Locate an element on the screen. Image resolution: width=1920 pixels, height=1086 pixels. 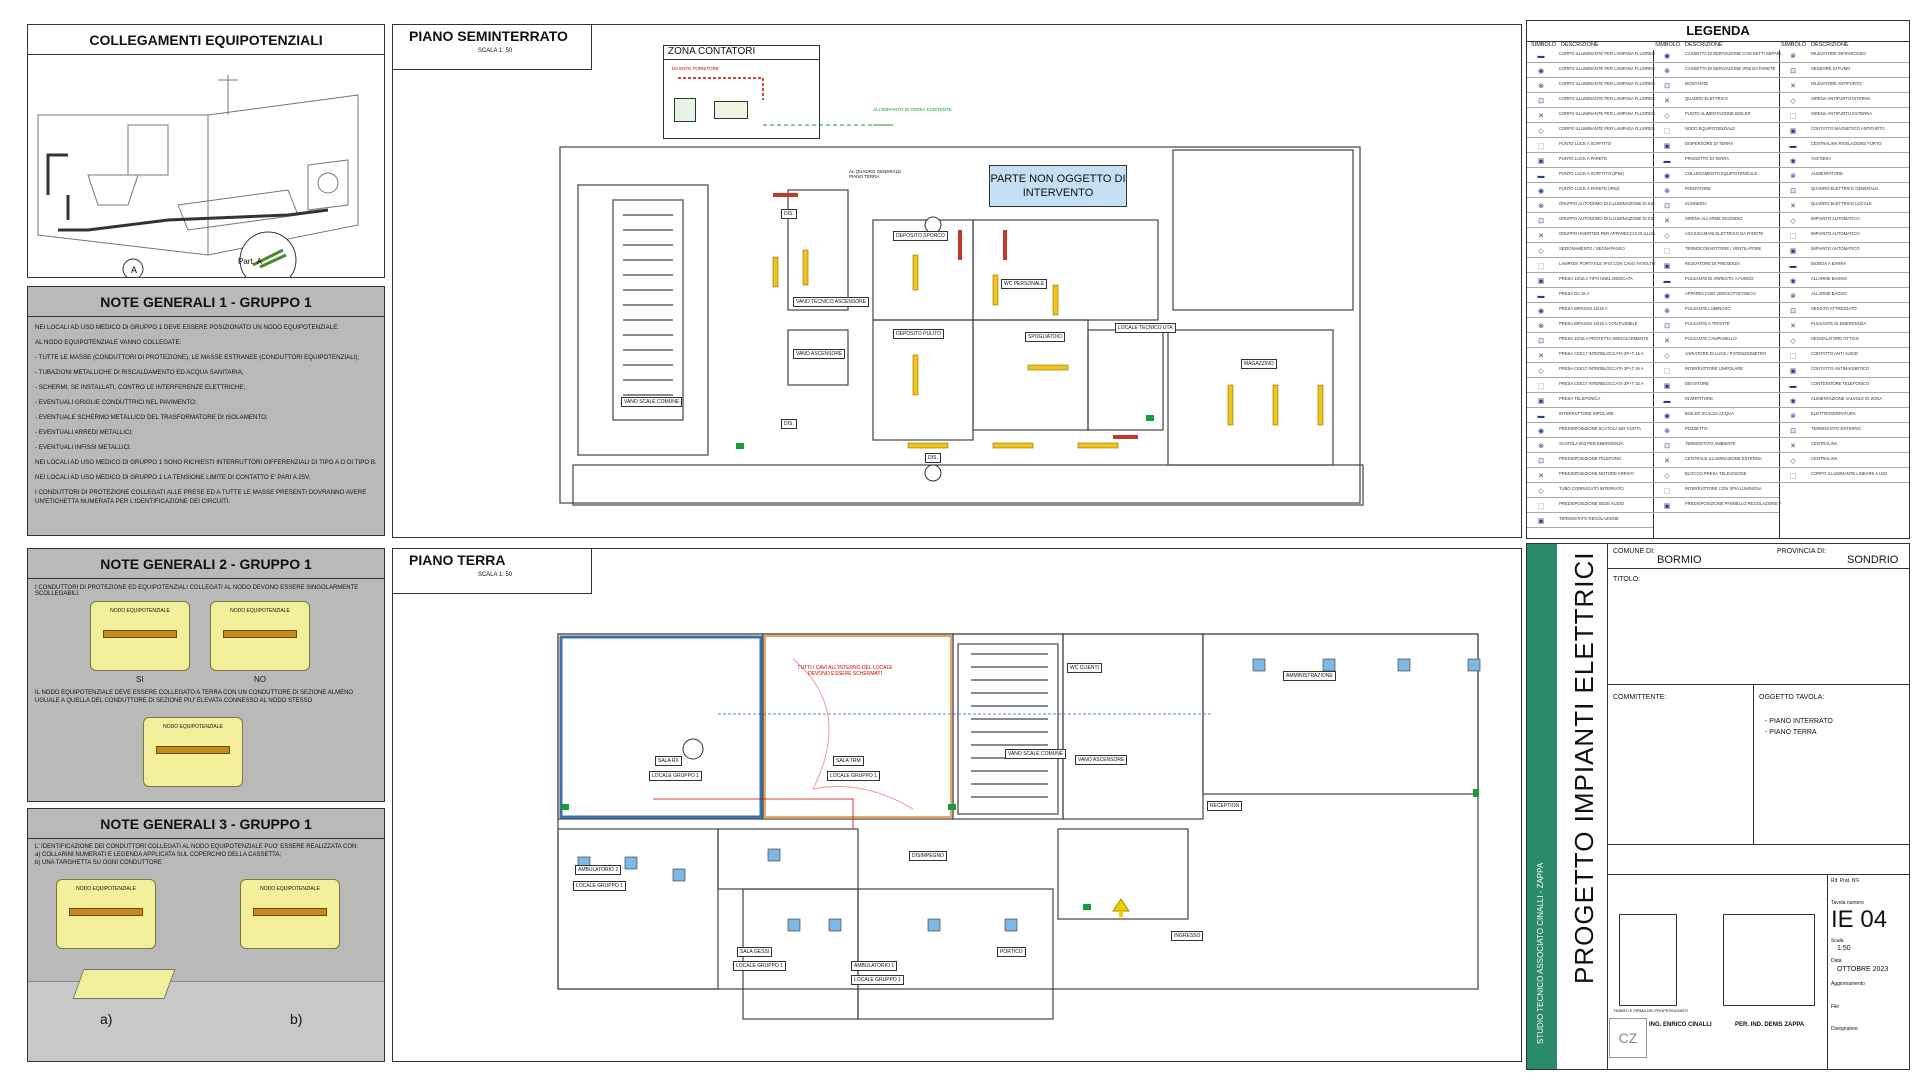
project-title-strip: PROGETTO IMPIANTI ELETTRICI is located at coordinates (1582, 806).